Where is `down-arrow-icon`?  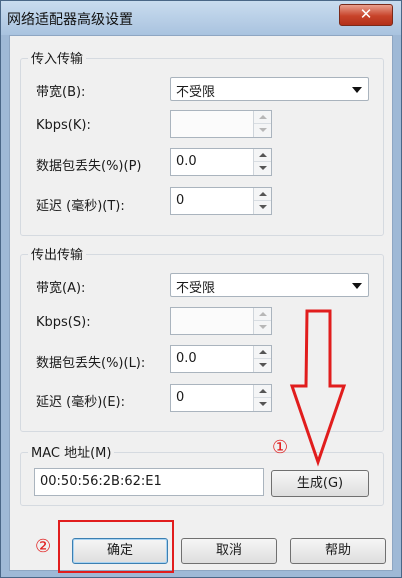 down-arrow-icon is located at coordinates (318, 388).